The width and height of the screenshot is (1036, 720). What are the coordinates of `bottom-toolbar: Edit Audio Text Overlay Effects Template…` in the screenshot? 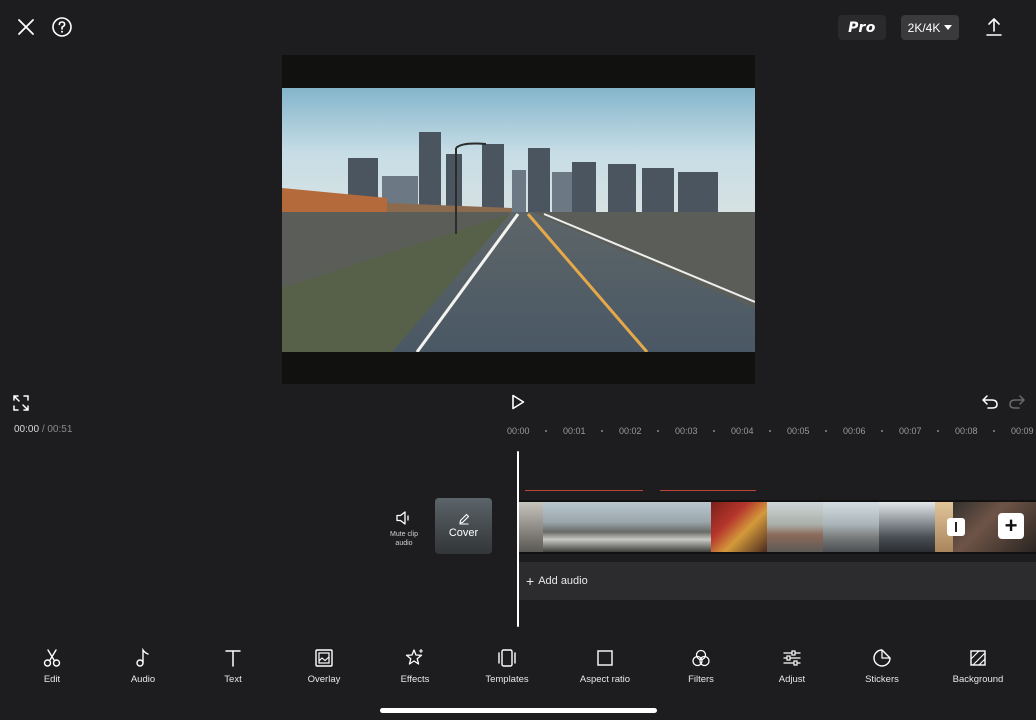 It's located at (518, 673).